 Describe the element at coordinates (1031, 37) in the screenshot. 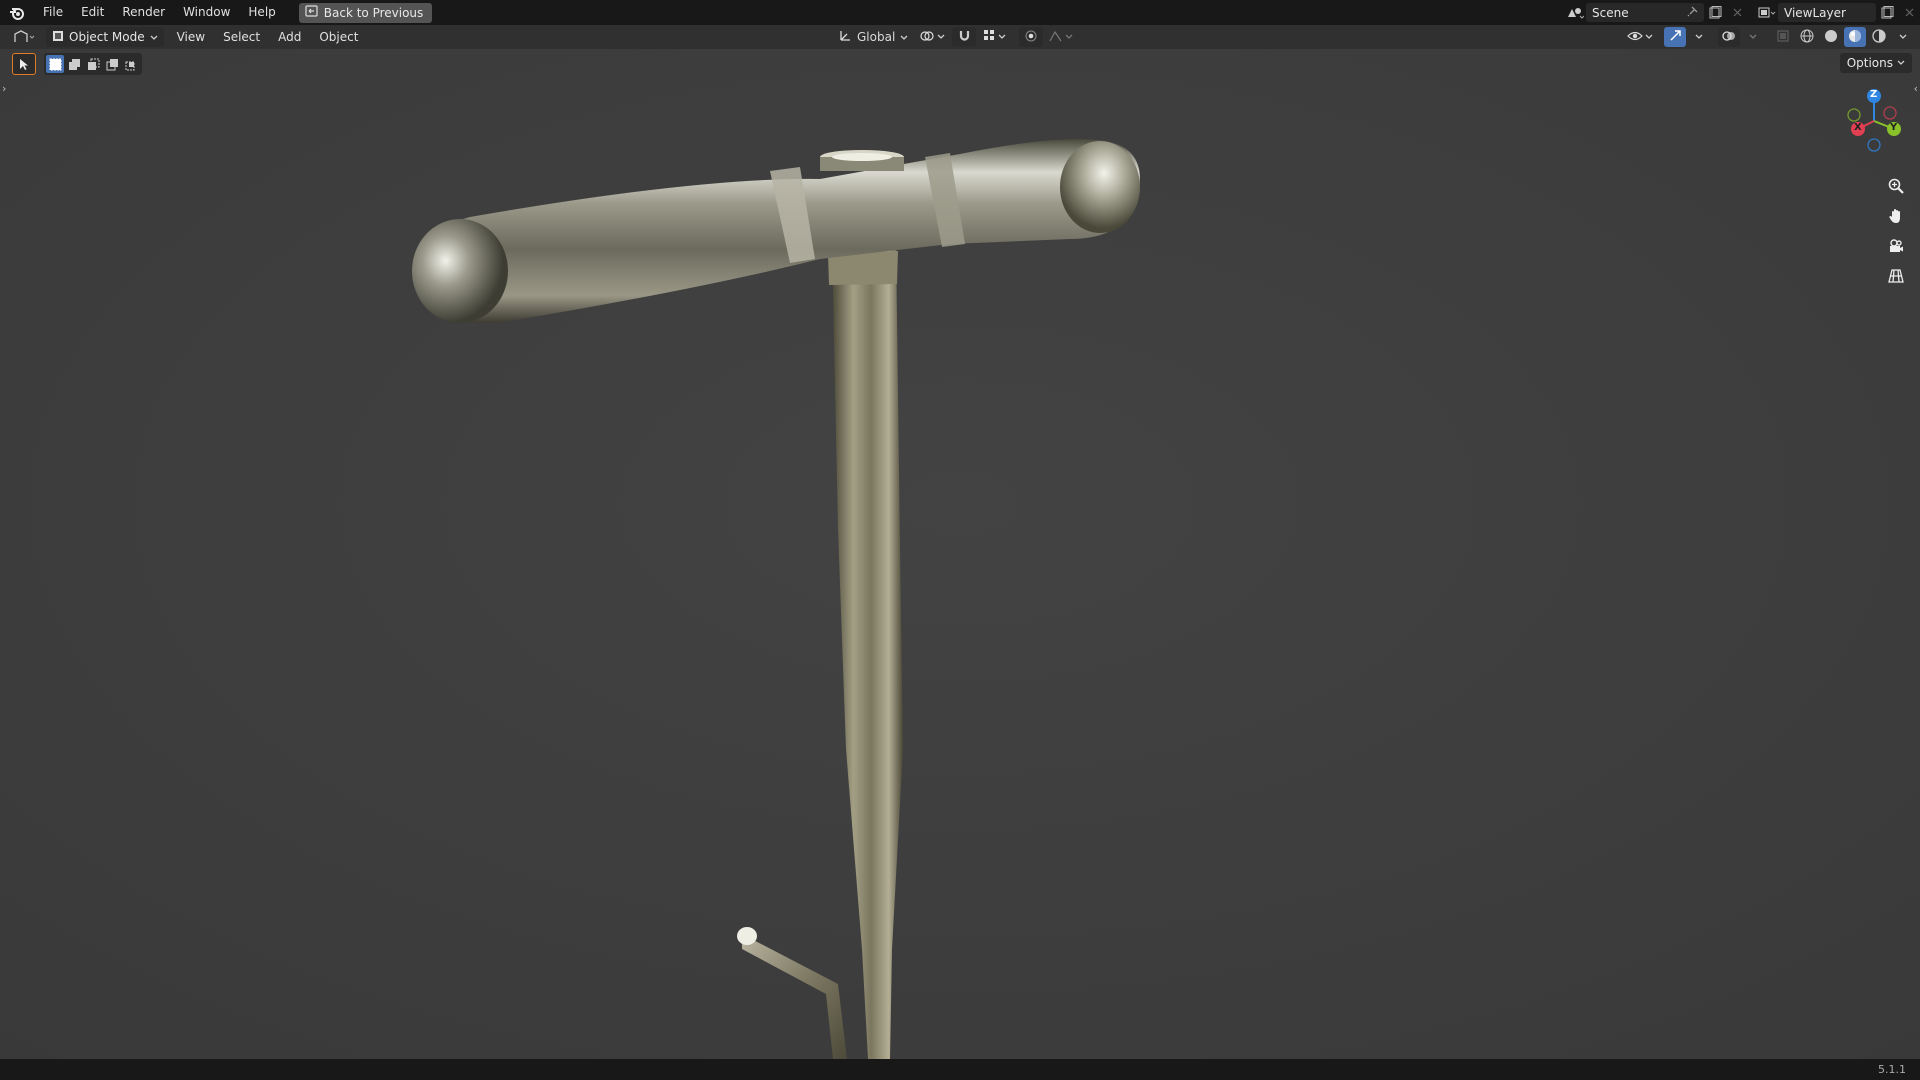

I see `proportional-editing-button` at that location.